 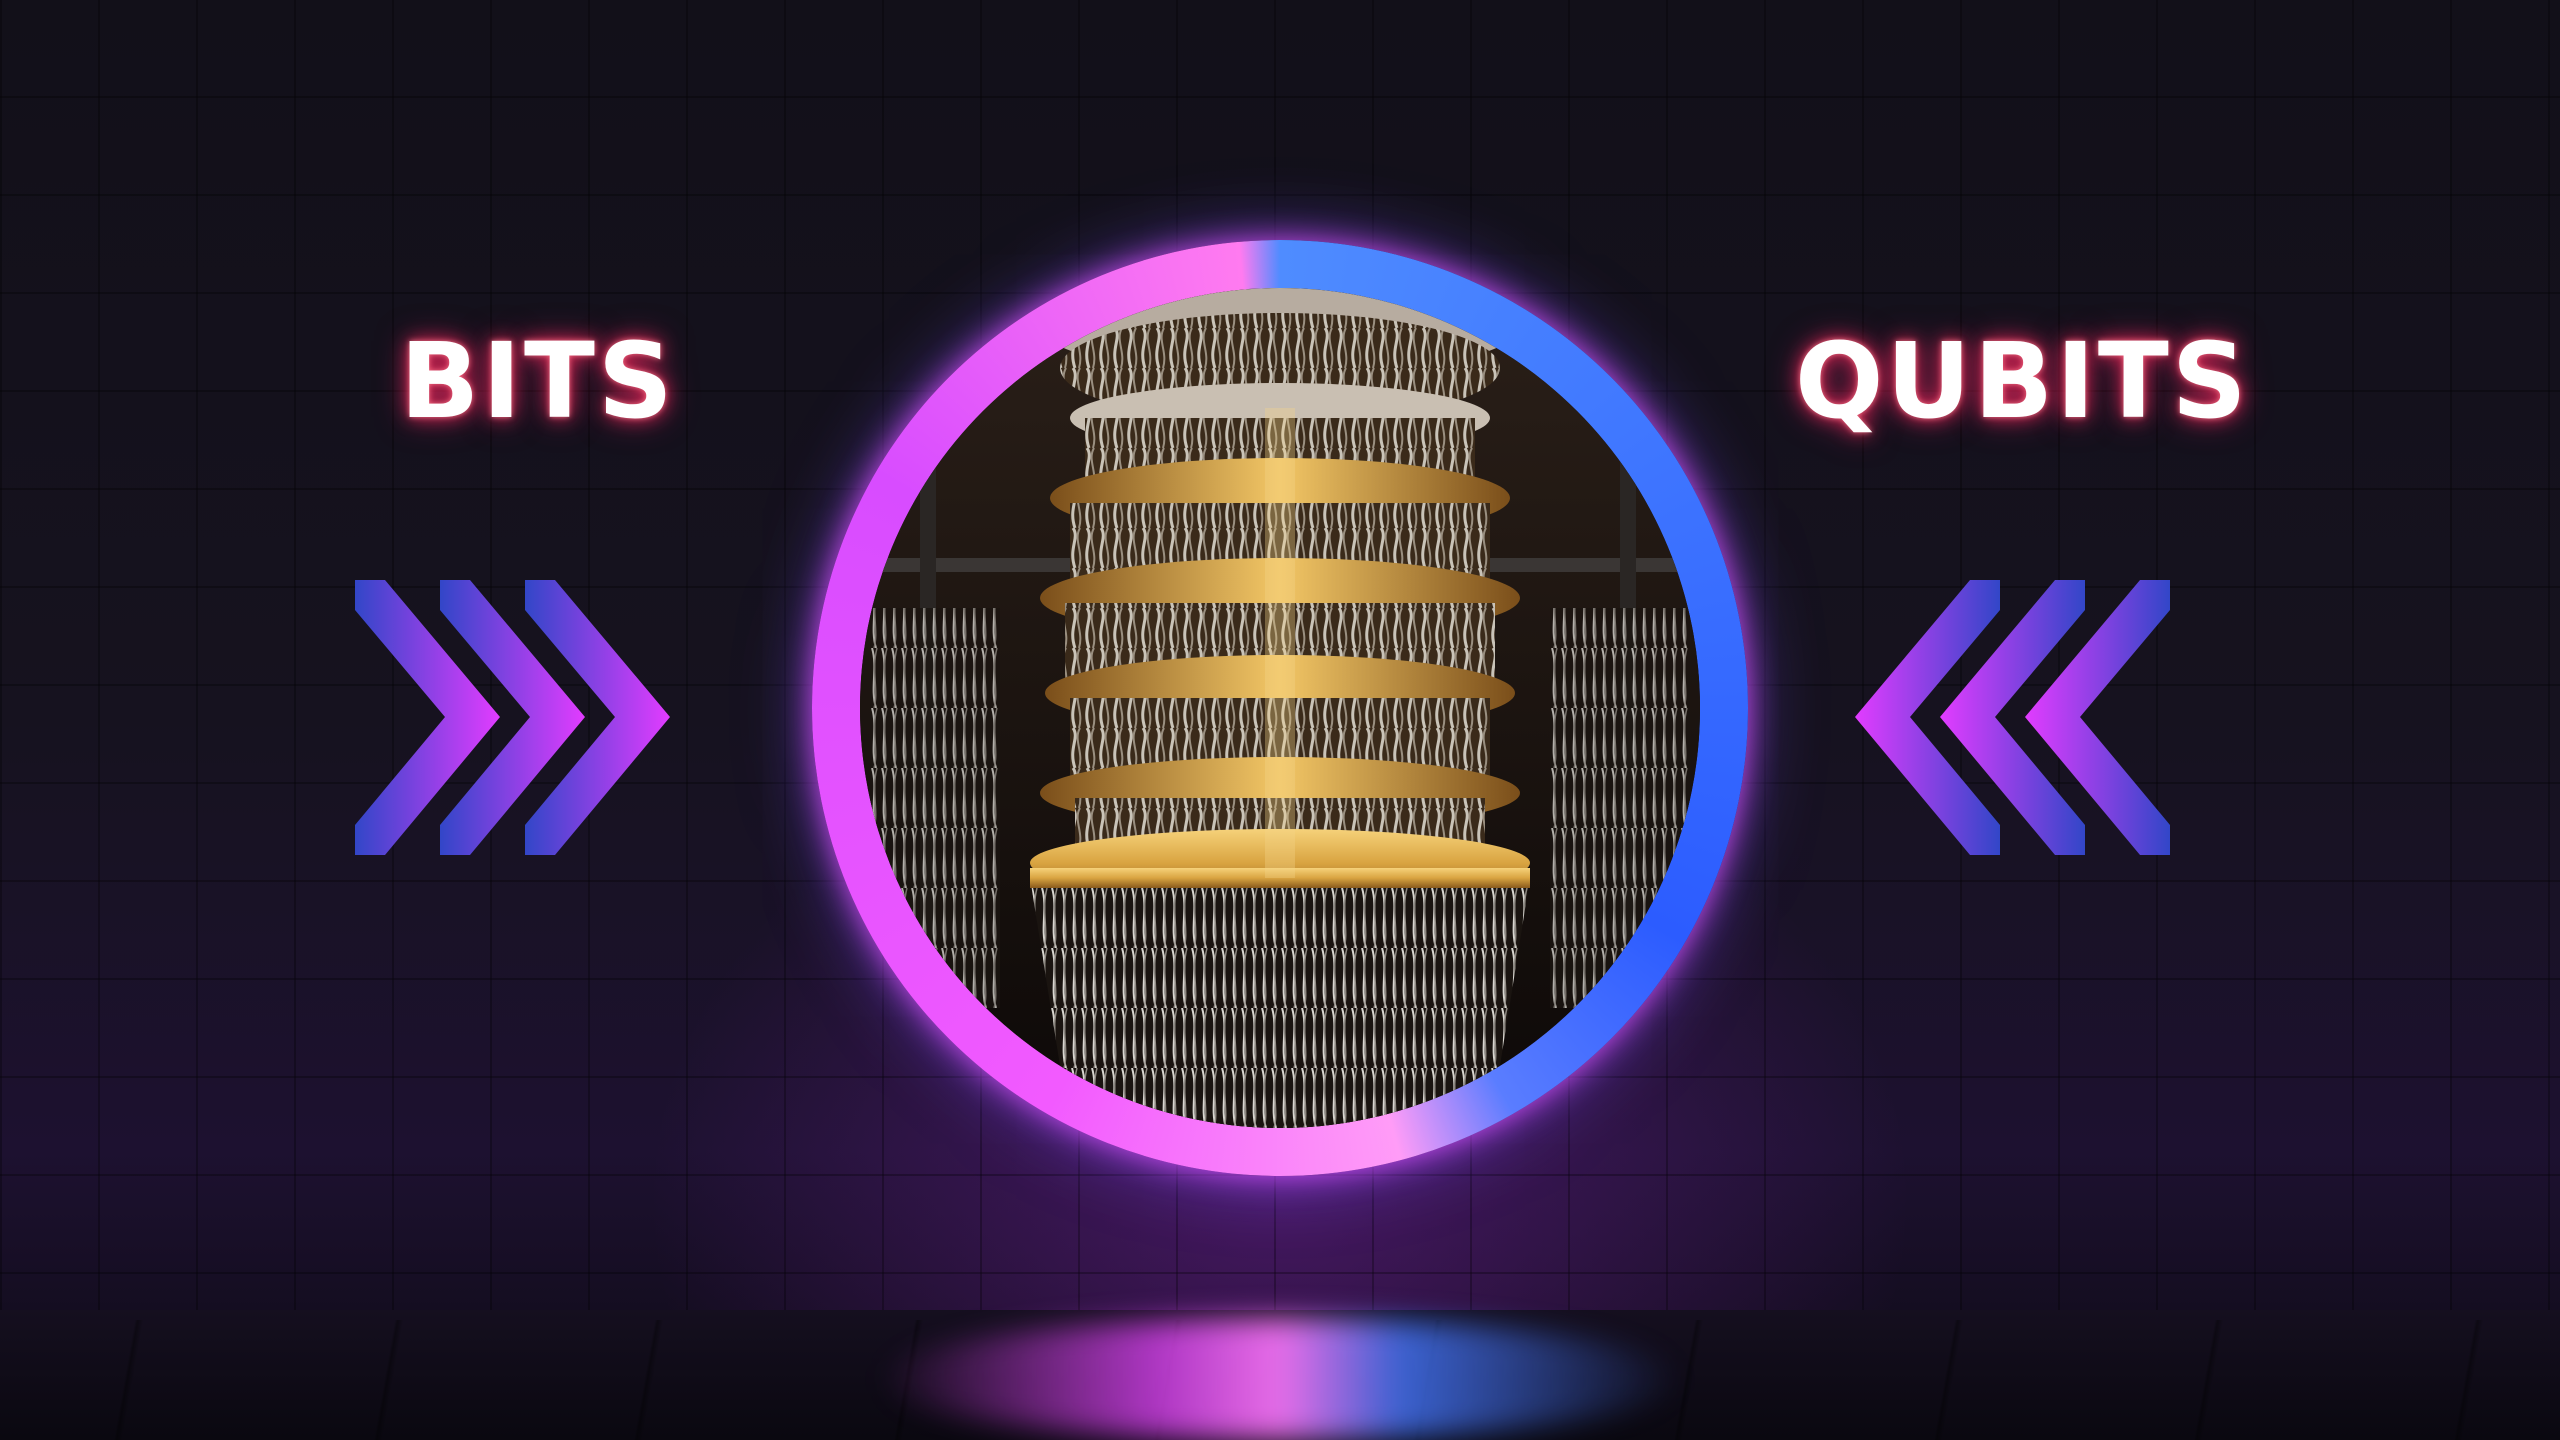 What do you see at coordinates (512, 717) in the screenshot?
I see `chevrons-right-icon` at bounding box center [512, 717].